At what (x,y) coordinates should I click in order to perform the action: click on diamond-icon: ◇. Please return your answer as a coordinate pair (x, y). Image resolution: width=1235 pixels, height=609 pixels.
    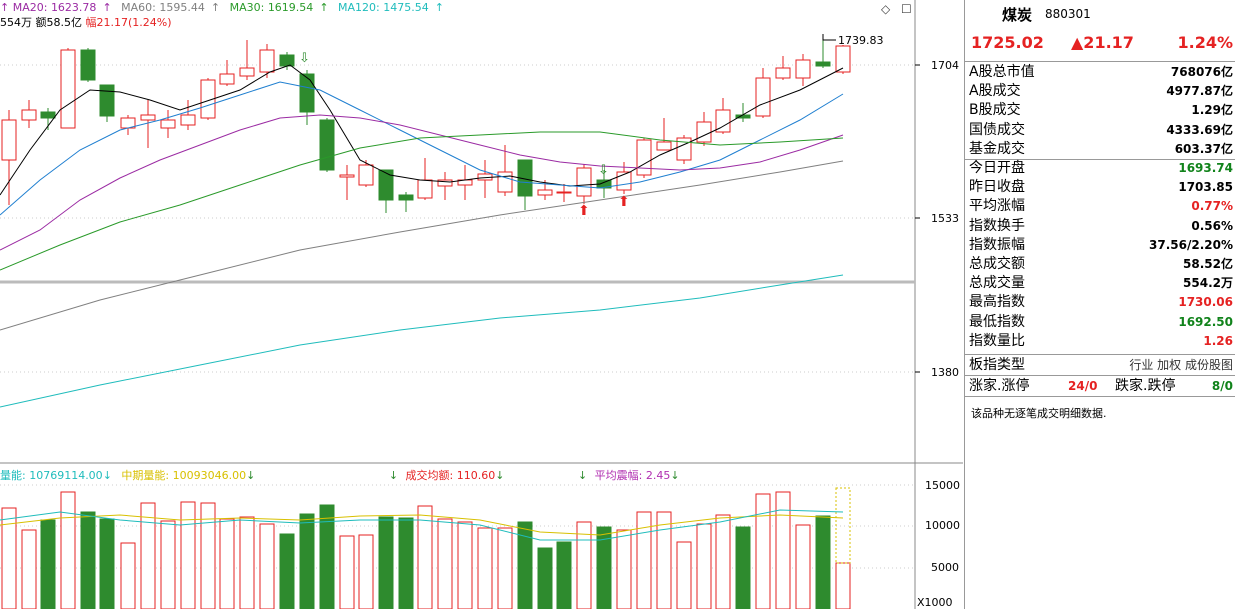
    Looking at the image, I should click on (885, 9).